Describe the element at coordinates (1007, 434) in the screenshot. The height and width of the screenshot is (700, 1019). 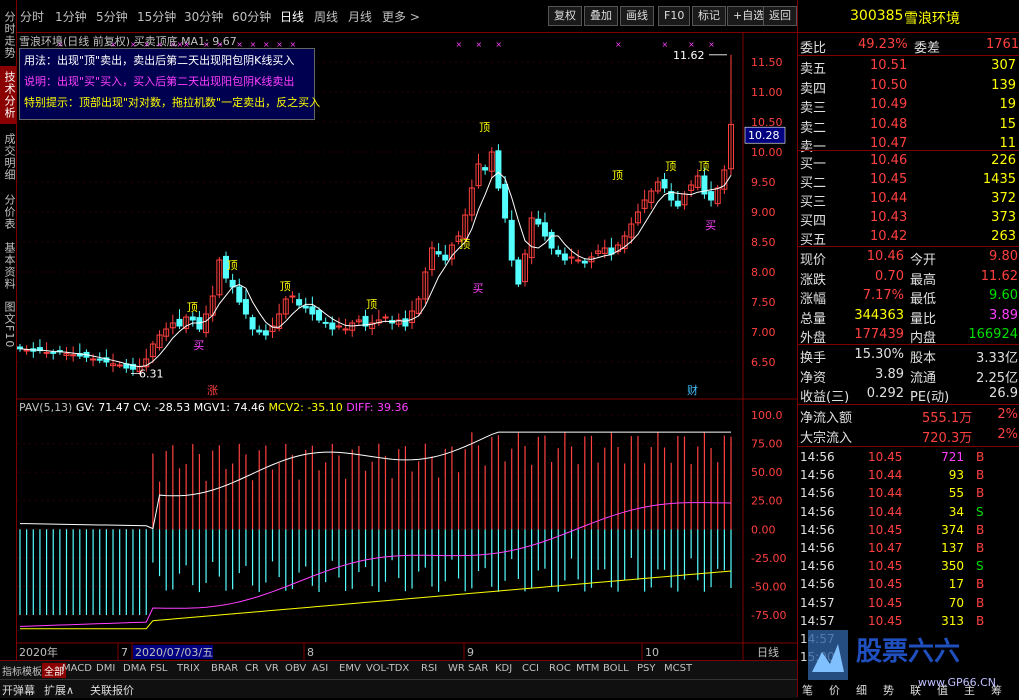
I see `flow-percent: 2%` at that location.